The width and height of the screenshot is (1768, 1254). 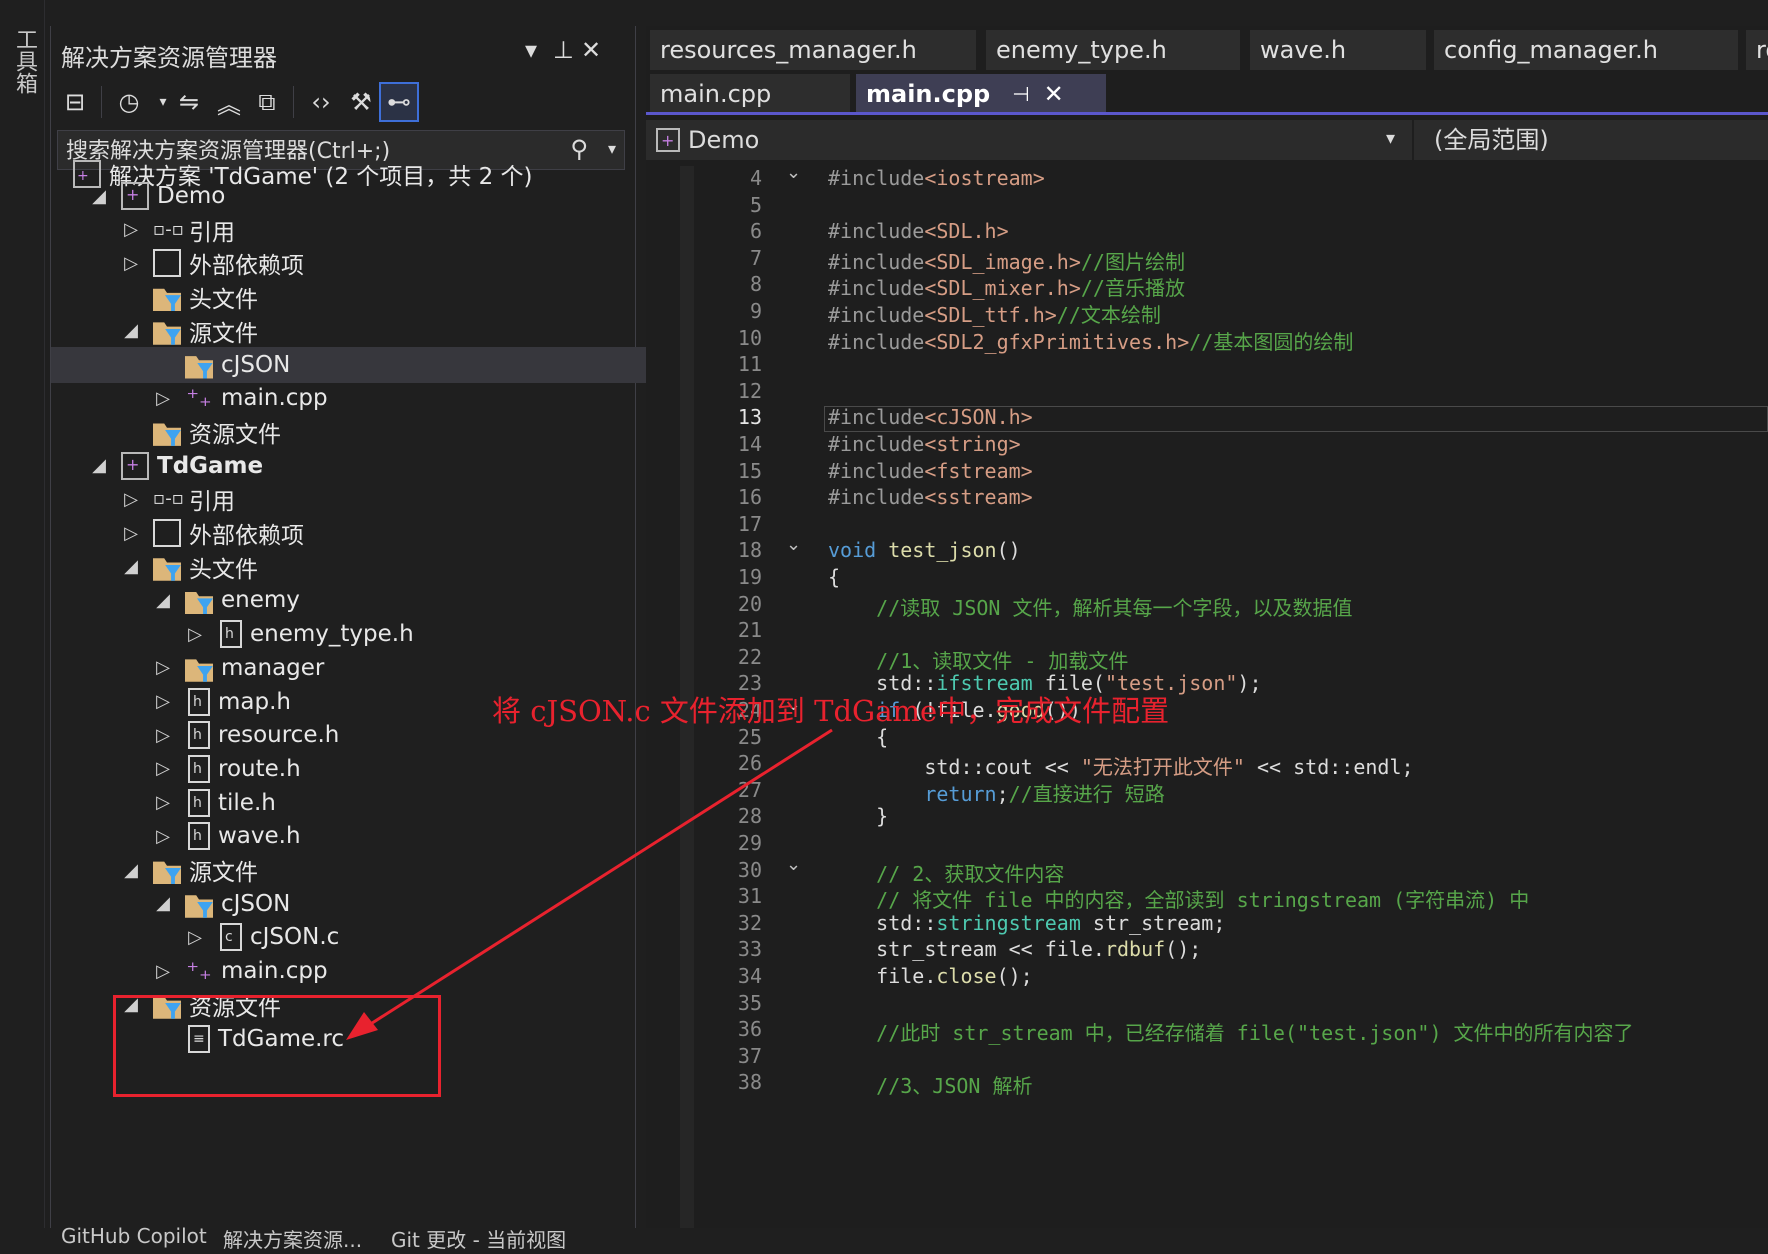 I want to click on code-line: str_stream << file.rdbuf();, so click(x=1014, y=949).